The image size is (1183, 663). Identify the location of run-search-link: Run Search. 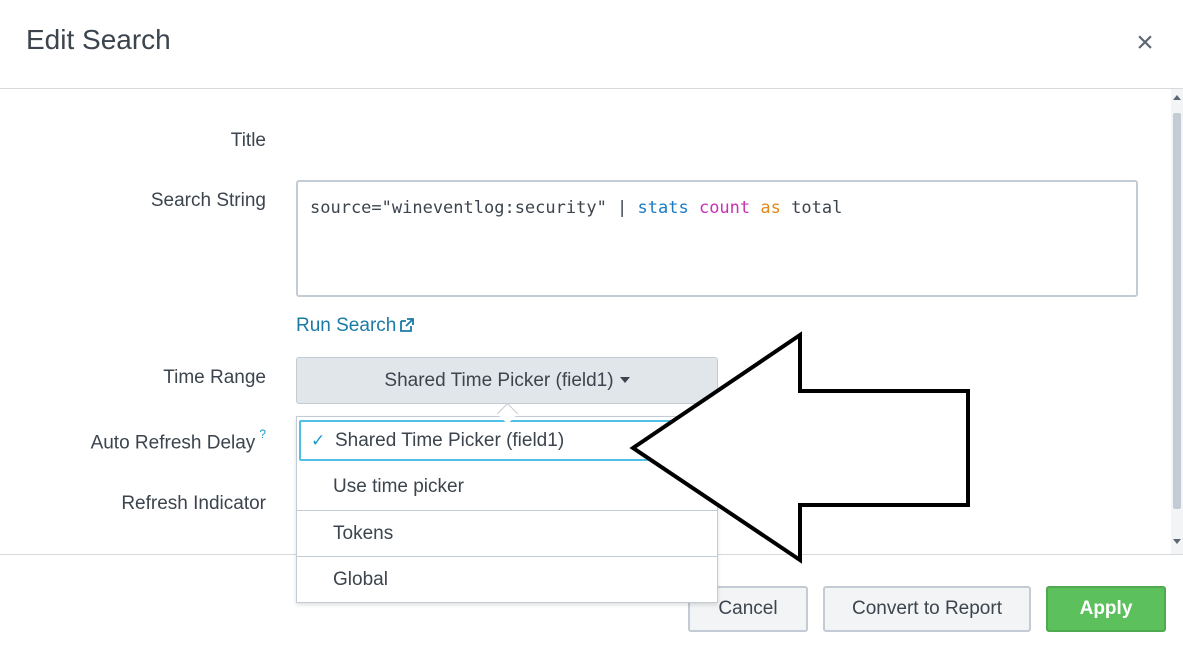
(355, 326).